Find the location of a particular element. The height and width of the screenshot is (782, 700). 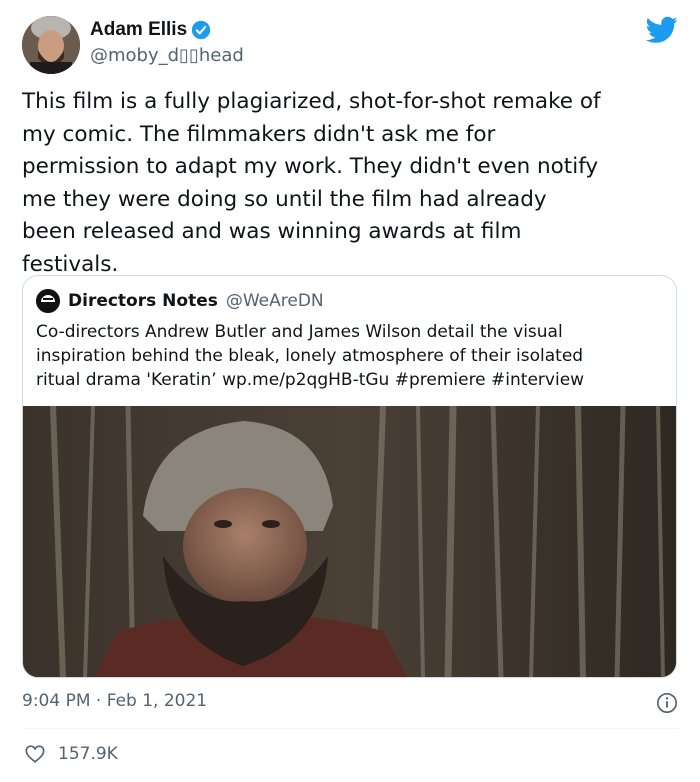

tweet-date: Feb 1, 2021 is located at coordinates (157, 701).